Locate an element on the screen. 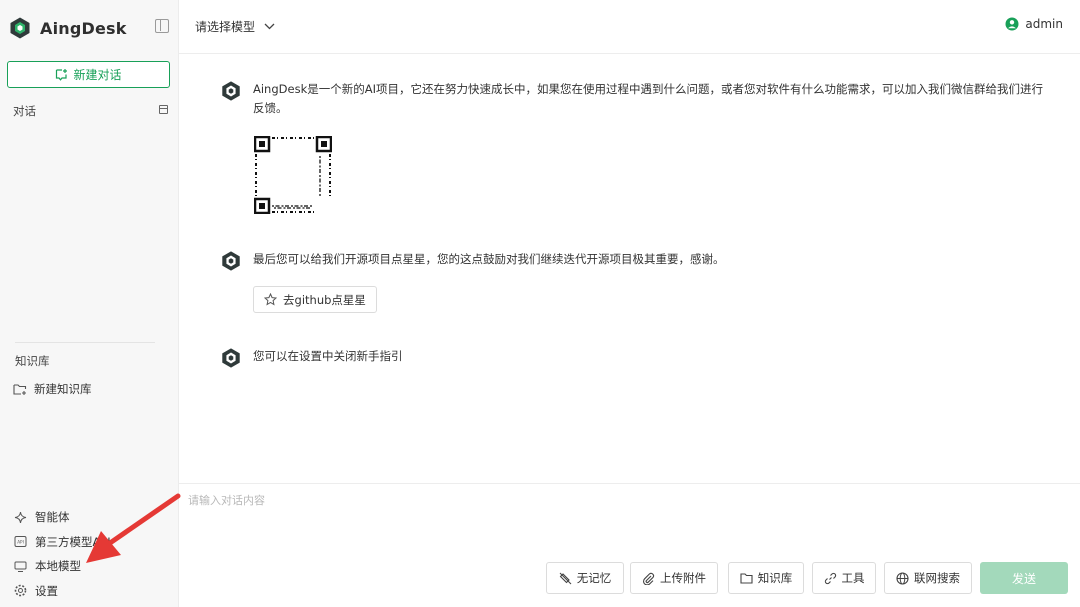 The width and height of the screenshot is (1080, 607). app-name: AingDesk is located at coordinates (83, 28).